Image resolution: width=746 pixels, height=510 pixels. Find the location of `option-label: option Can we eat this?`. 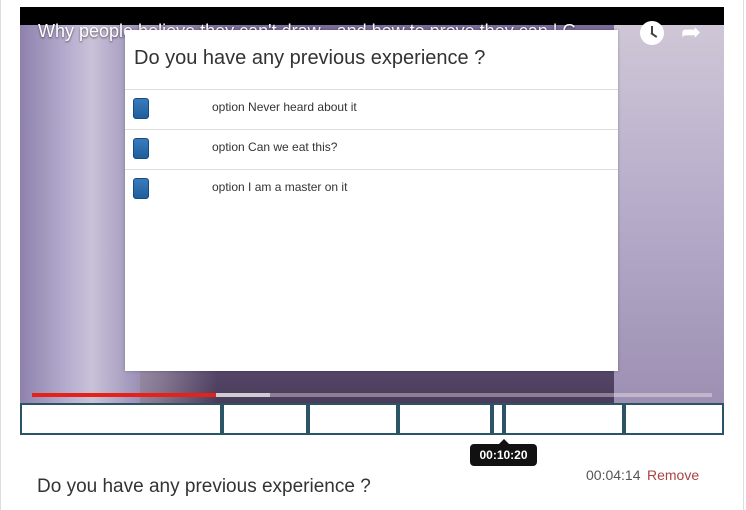

option-label: option Can we eat this? is located at coordinates (275, 147).